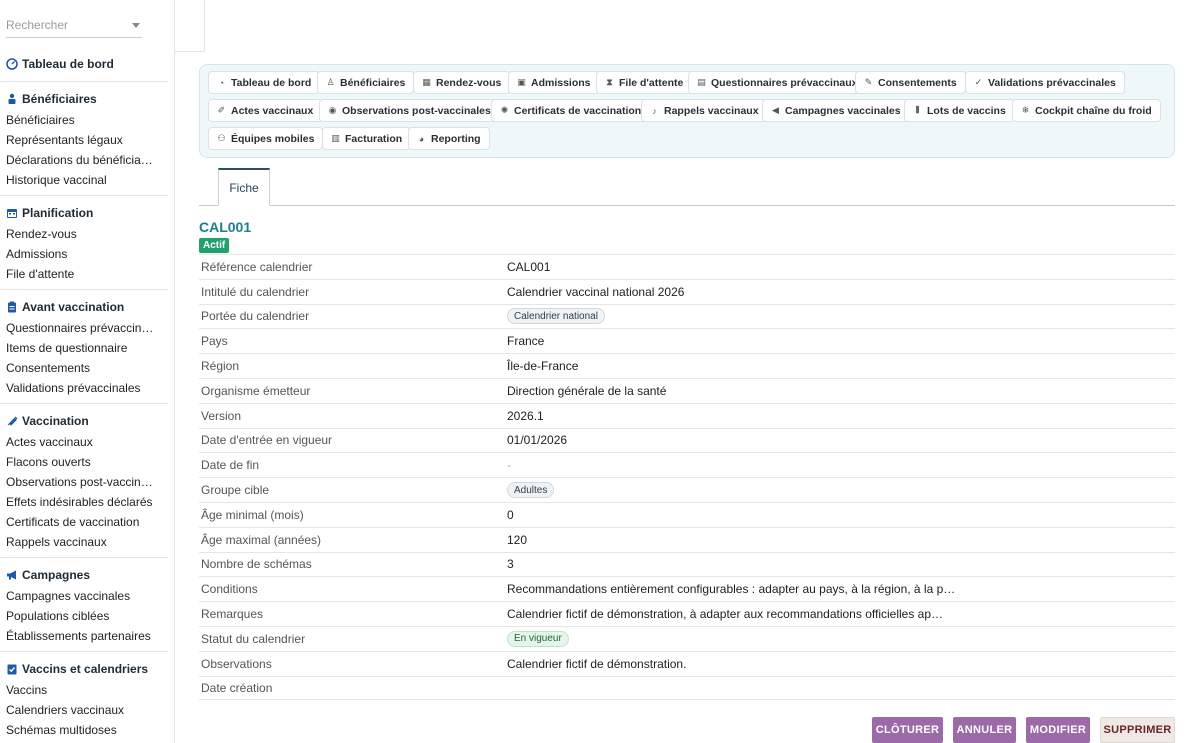 The width and height of the screenshot is (1200, 743). What do you see at coordinates (543, 366) in the screenshot?
I see `field-value: Île-de-France` at bounding box center [543, 366].